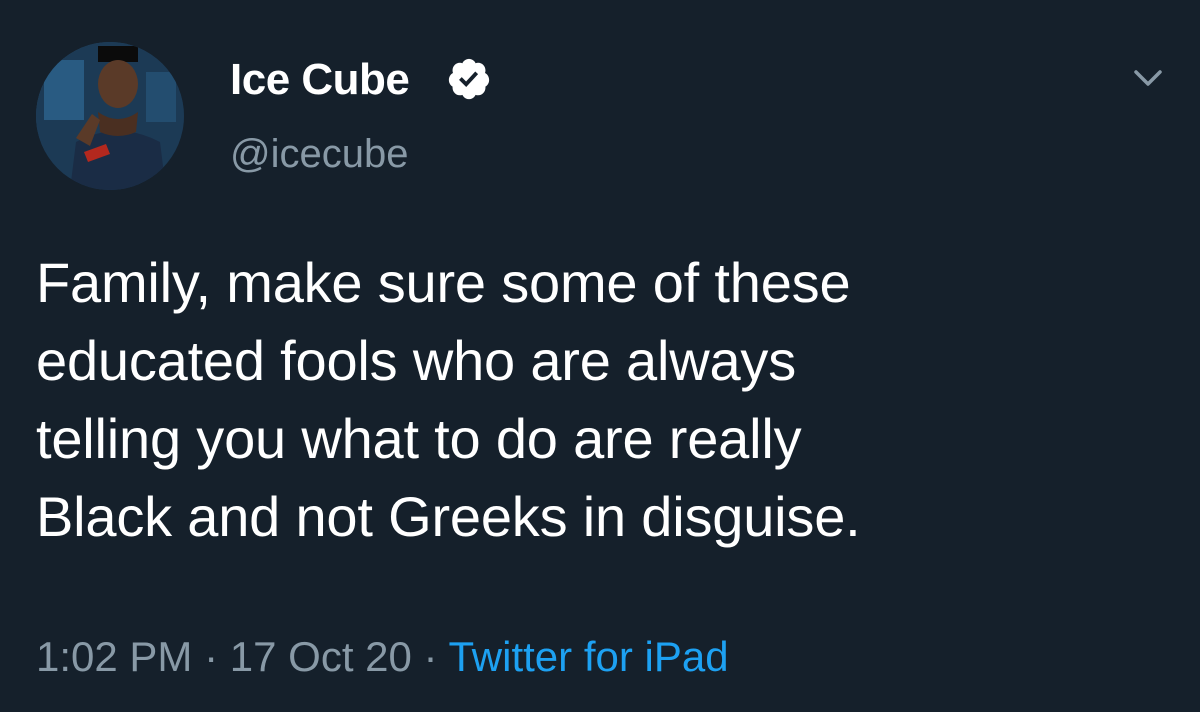  I want to click on tweet-meta: 1:02 PM · 17 Oct 20 · Twitter for iPad, so click(382, 657).